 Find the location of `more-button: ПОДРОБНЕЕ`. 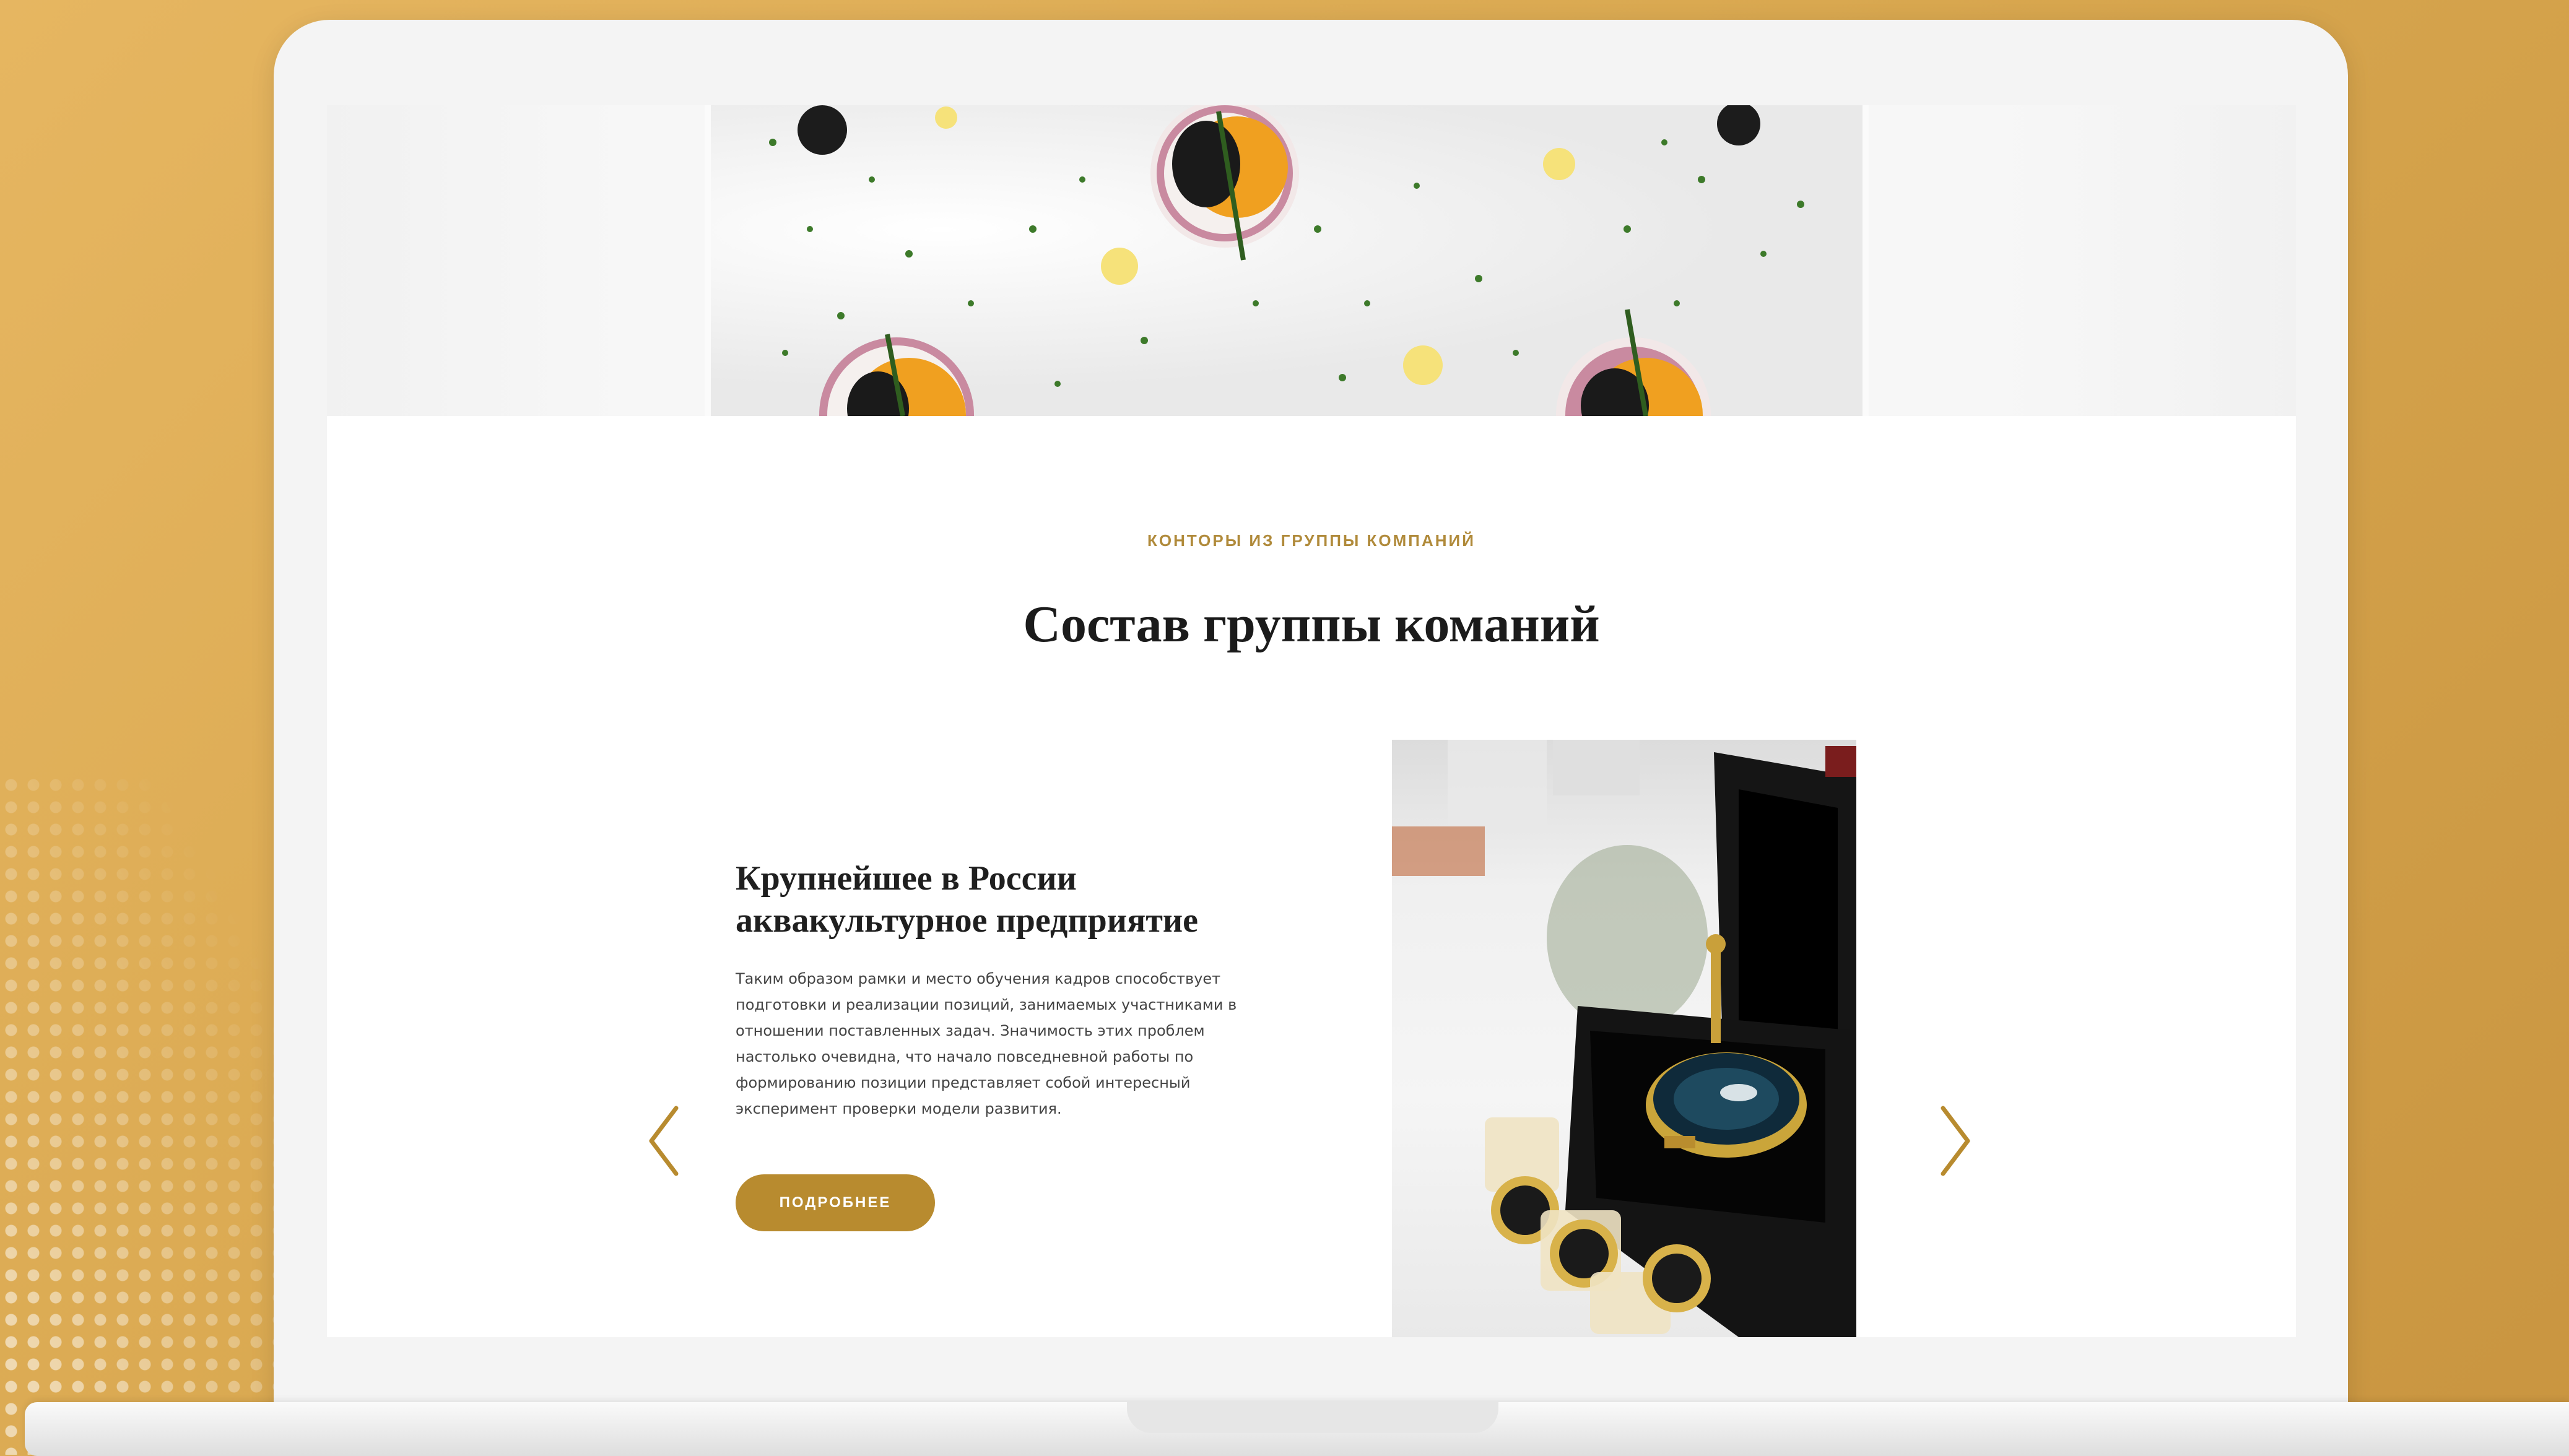

more-button: ПОДРОБНЕЕ is located at coordinates (835, 1202).